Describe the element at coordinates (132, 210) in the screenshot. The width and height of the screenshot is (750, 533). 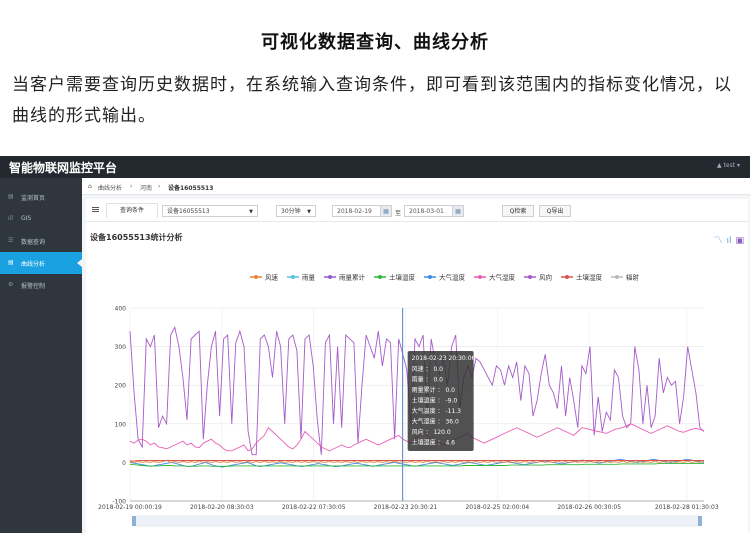
I see `tab-query-conditions: 查询条件` at that location.